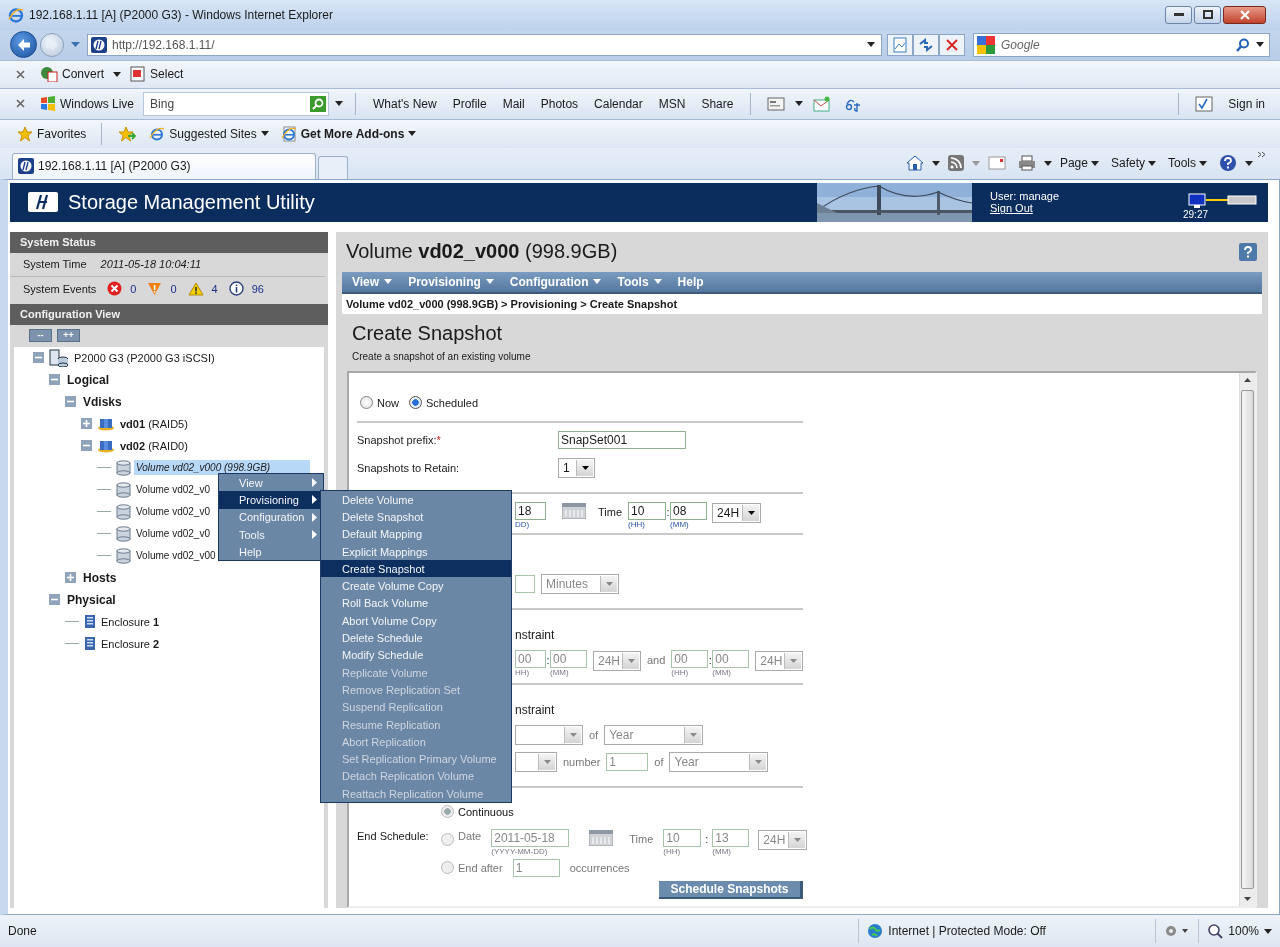 This screenshot has height=947, width=1280. Describe the element at coordinates (257, 288) in the screenshot. I see `event-count: 96` at that location.